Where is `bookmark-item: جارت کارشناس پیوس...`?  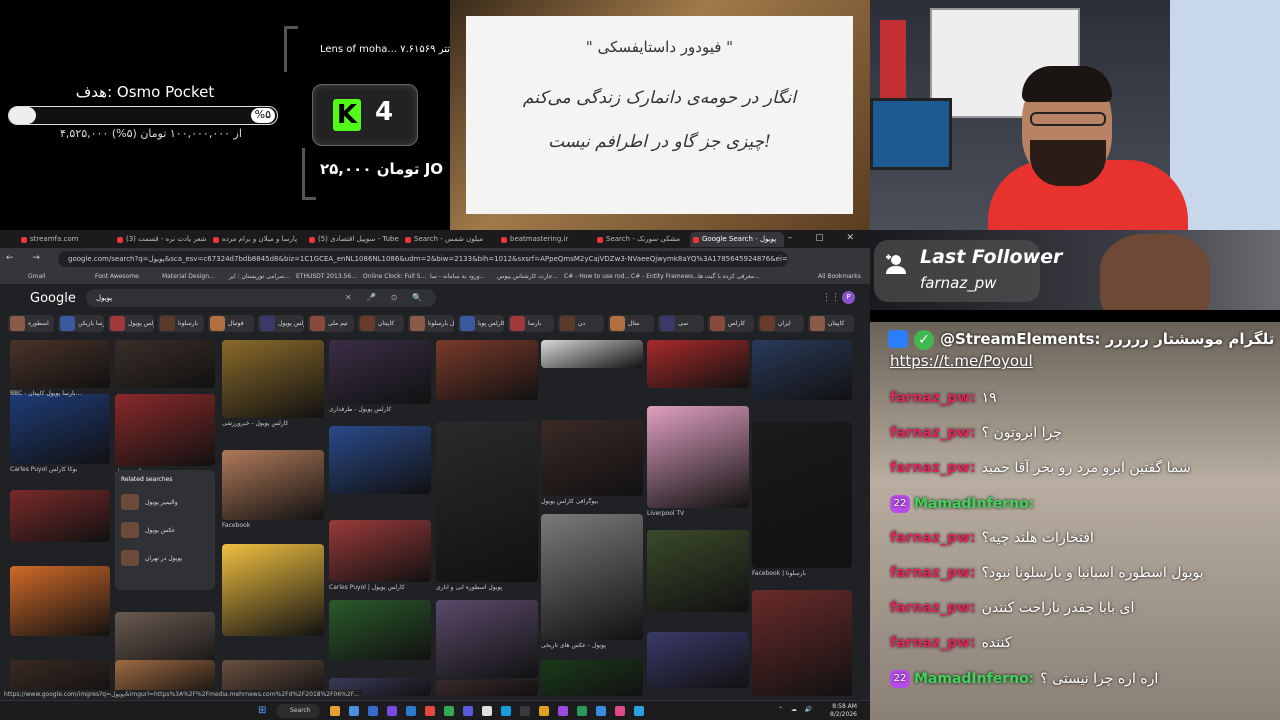 bookmark-item: جارت کارشناس پیوس... is located at coordinates (527, 276).